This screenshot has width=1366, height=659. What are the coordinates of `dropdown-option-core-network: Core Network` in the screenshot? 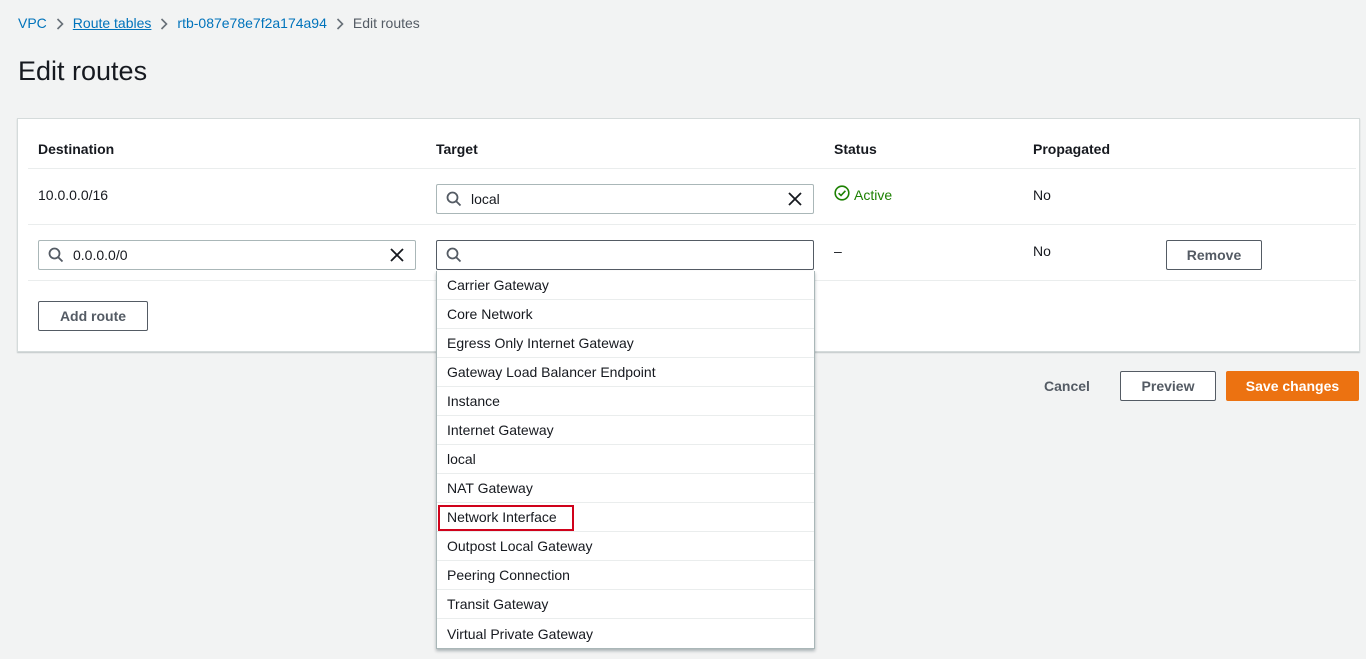 It's located at (625, 314).